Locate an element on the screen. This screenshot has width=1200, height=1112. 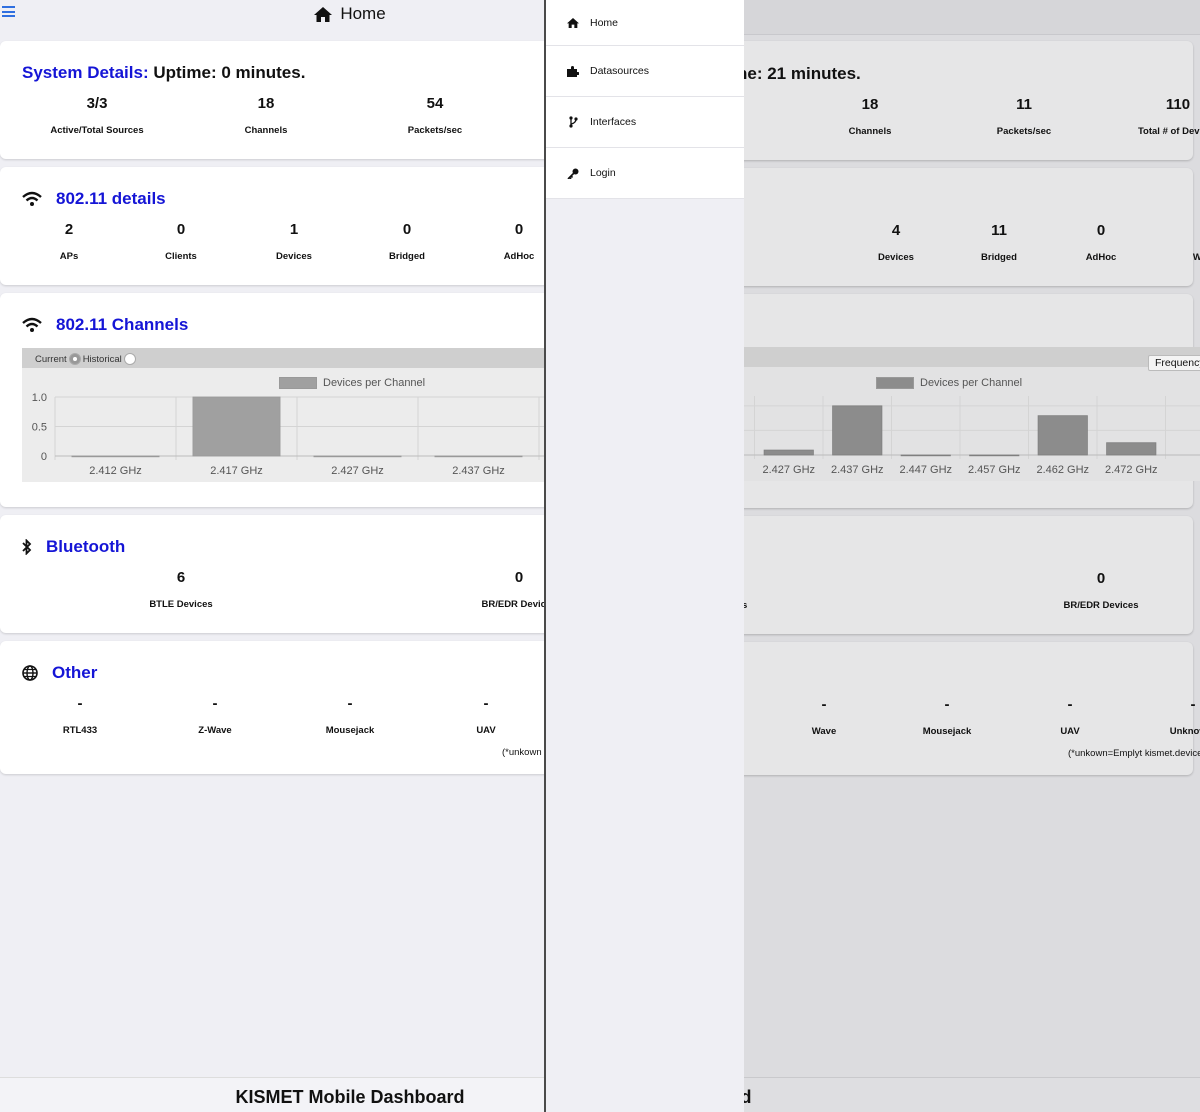
card-title: System Details: Uptime: 0 minutes. is located at coordinates (163, 73).